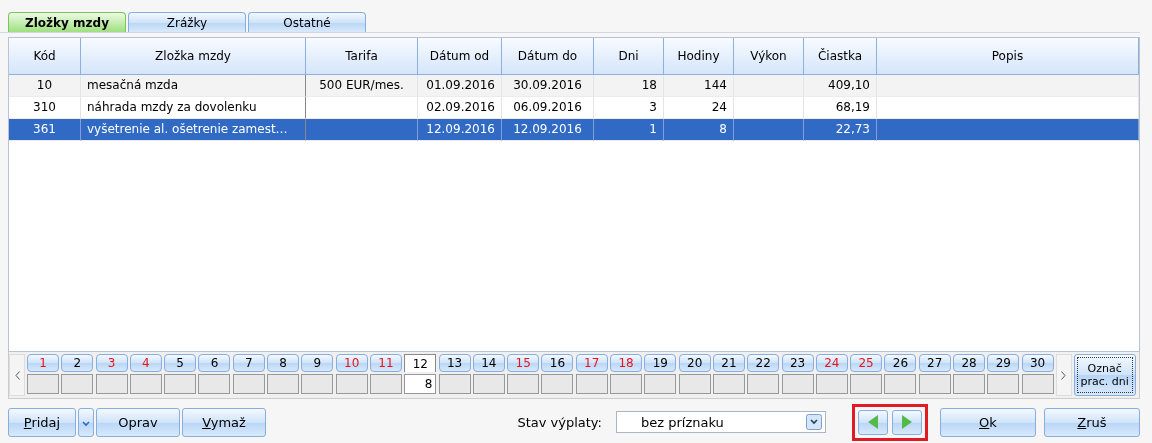 Image resolution: width=1152 pixels, height=443 pixels. Describe the element at coordinates (699, 130) in the screenshot. I see `table-cell: 8` at that location.